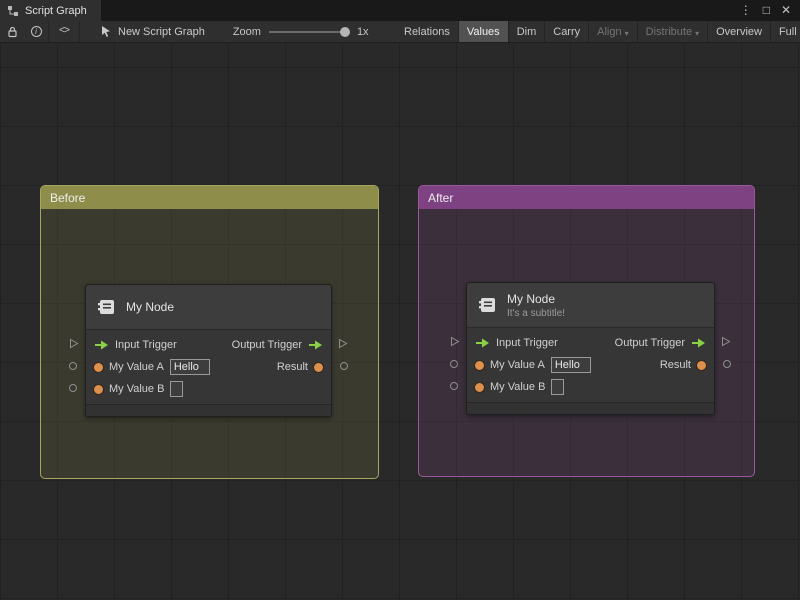  What do you see at coordinates (527, 31) in the screenshot?
I see `dim-button: Dim` at bounding box center [527, 31].